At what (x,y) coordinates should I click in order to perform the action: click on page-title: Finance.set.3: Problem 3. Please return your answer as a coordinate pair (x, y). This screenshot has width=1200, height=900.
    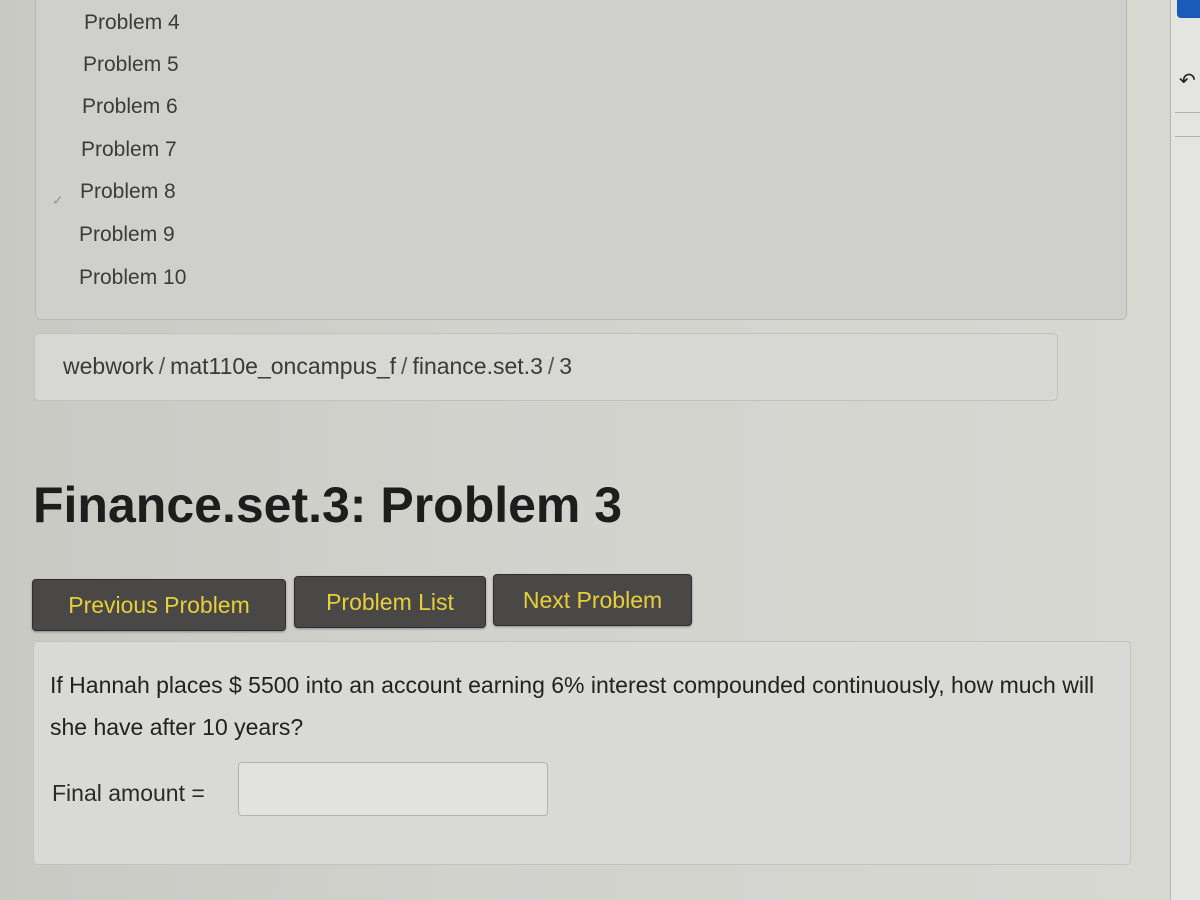
    Looking at the image, I should click on (328, 505).